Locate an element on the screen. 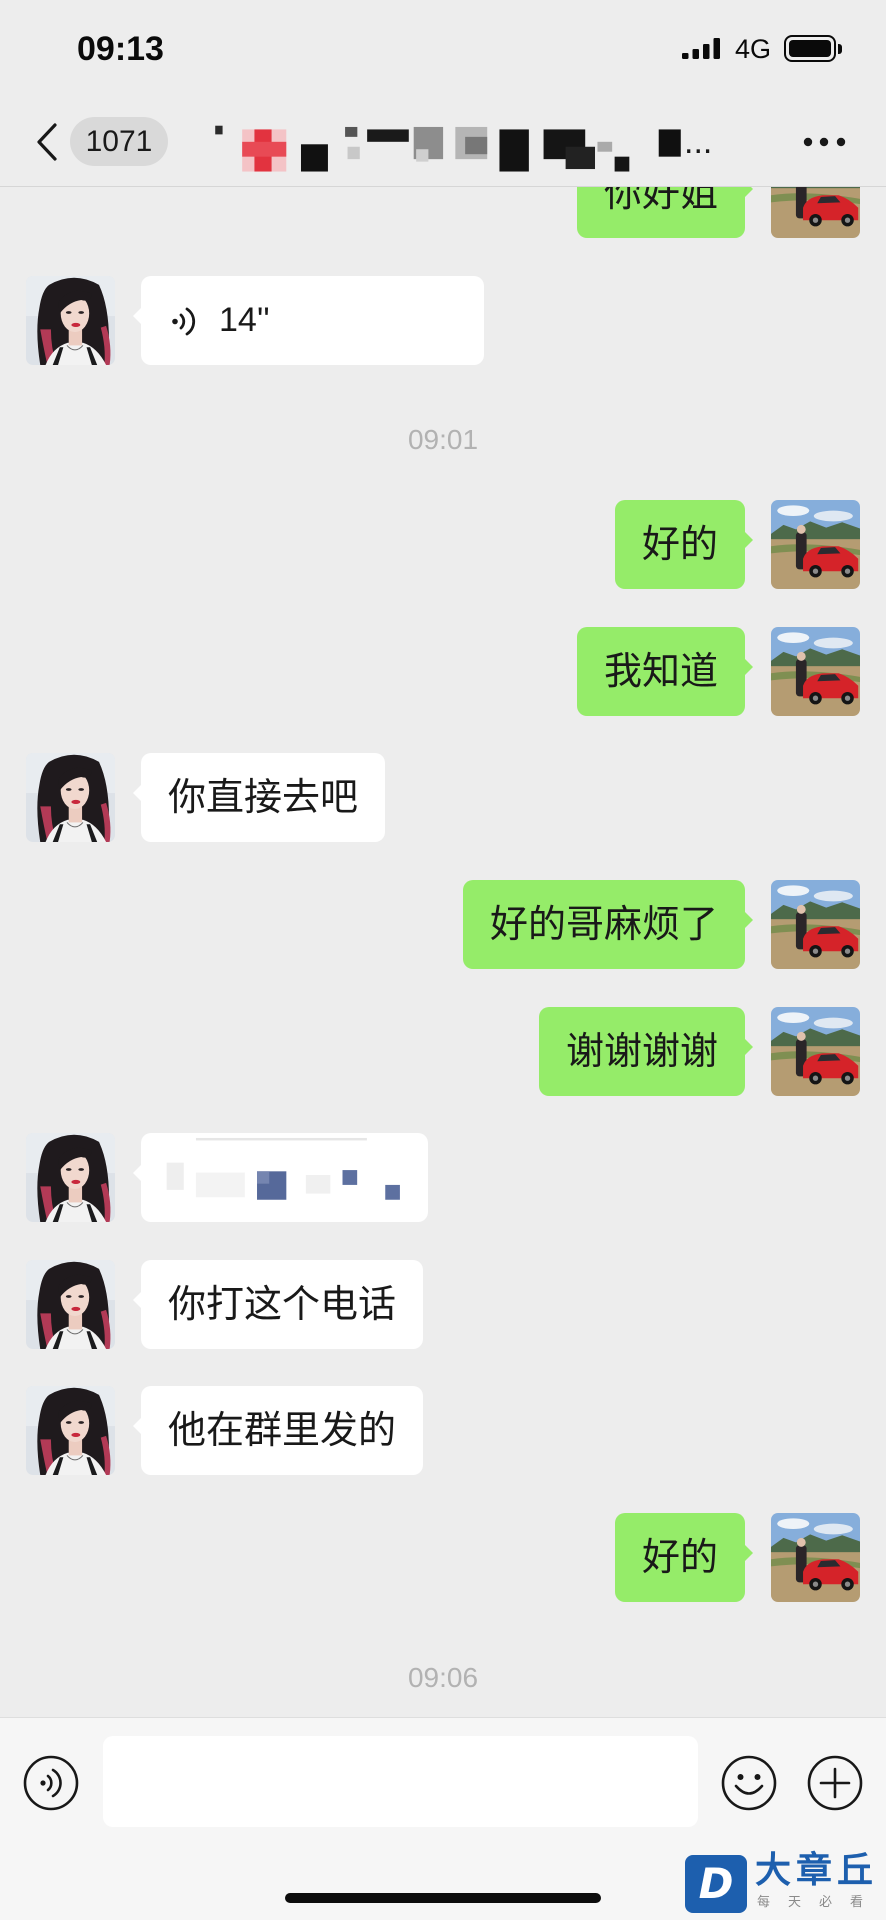  battery-full-icon is located at coordinates (810, 48).